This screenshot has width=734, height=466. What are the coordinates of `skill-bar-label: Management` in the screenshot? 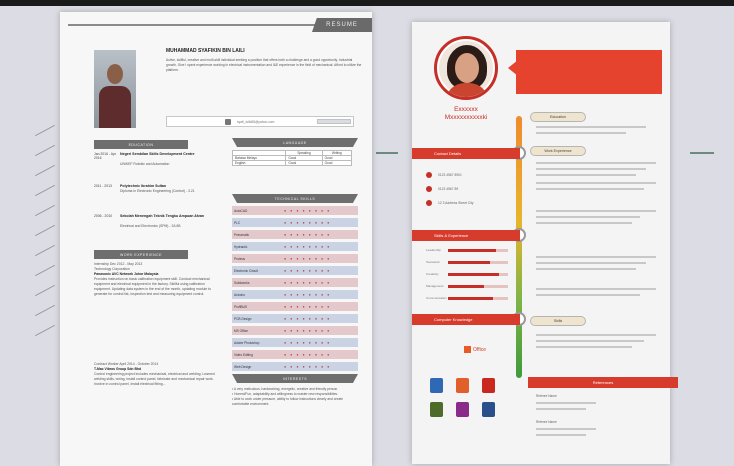 It's located at (435, 286).